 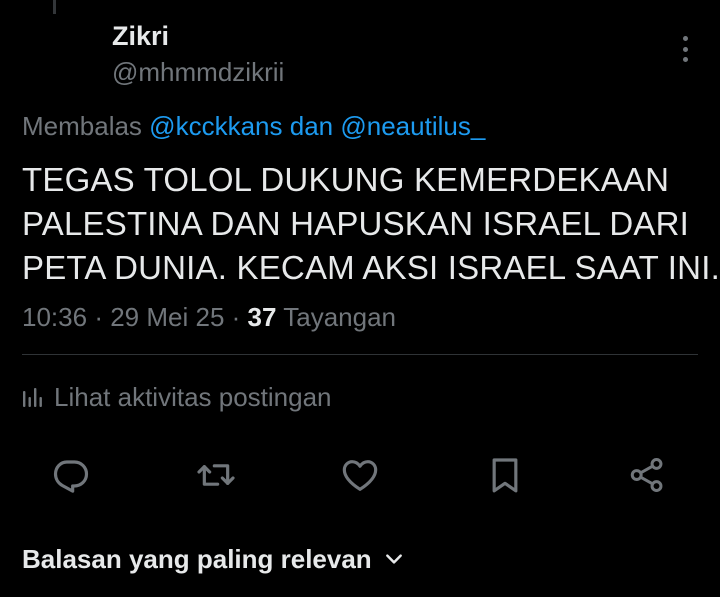 I want to click on tweet-action-bar, so click(x=360, y=475).